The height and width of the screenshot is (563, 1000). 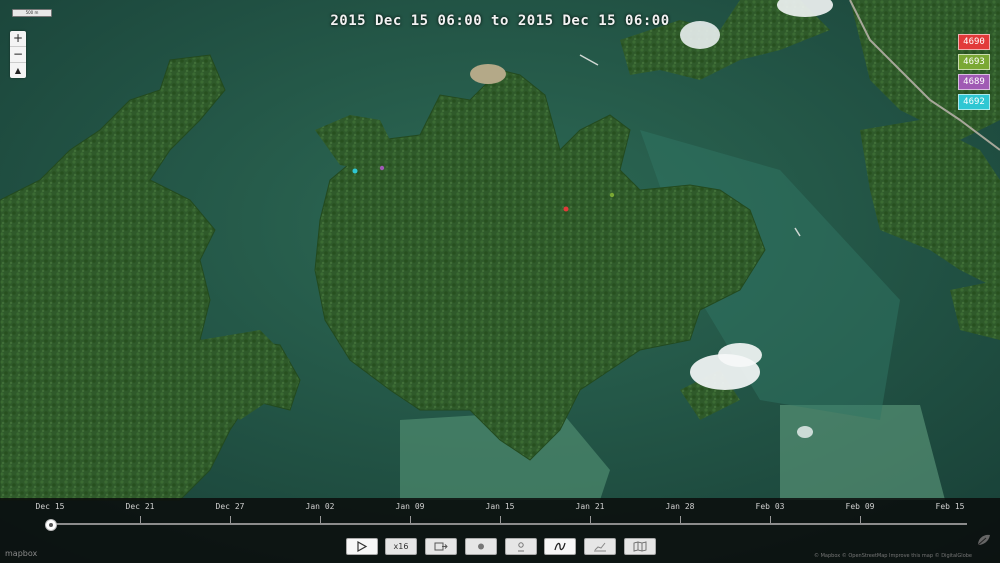 I want to click on track-line-button, so click(x=560, y=546).